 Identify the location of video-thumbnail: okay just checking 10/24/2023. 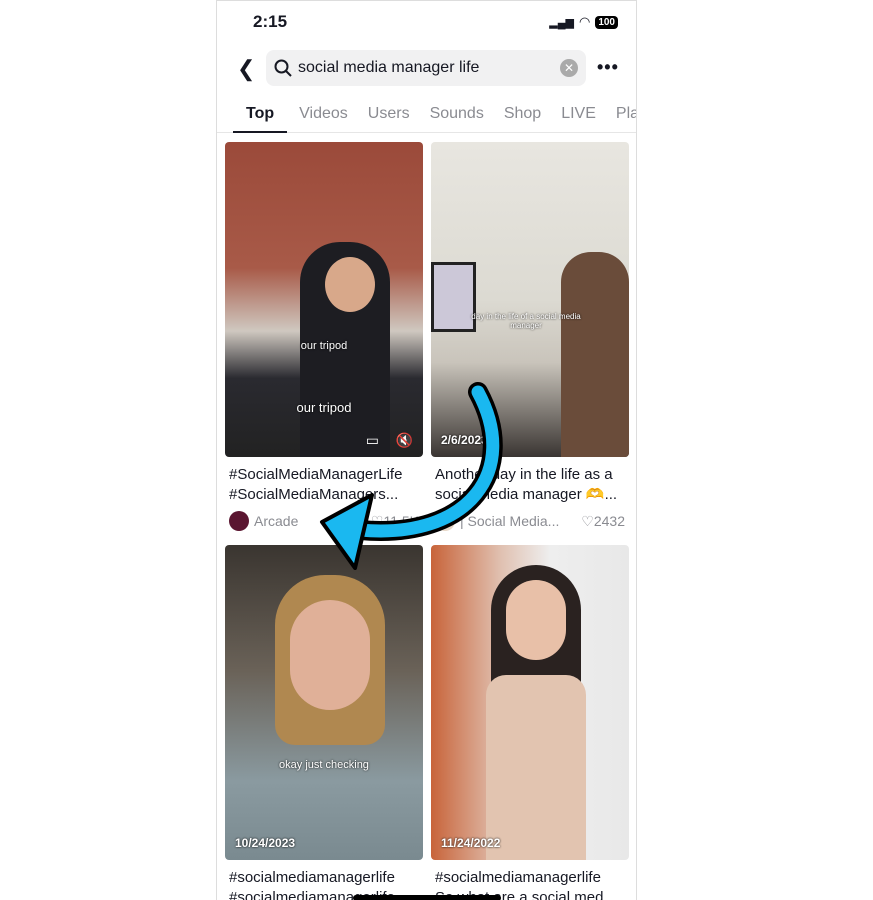
(324, 702).